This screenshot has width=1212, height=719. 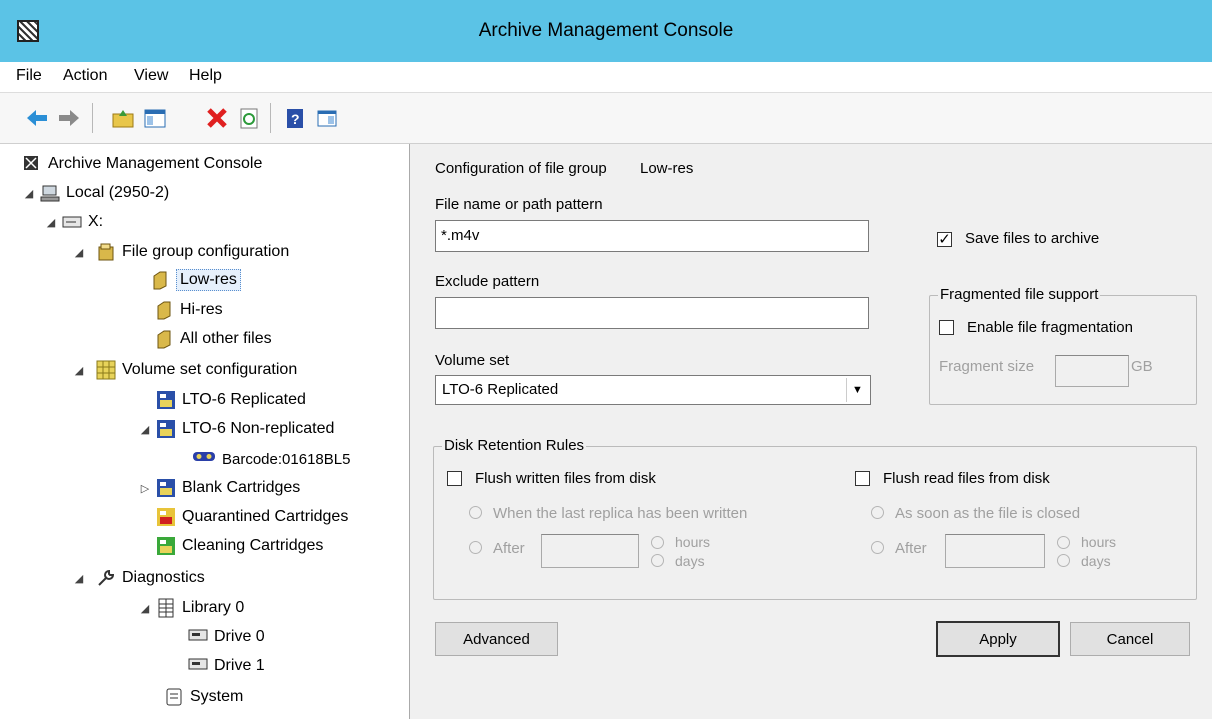 What do you see at coordinates (95, 193) in the screenshot?
I see `tree-item-local: ◢ Local (2950-2)` at bounding box center [95, 193].